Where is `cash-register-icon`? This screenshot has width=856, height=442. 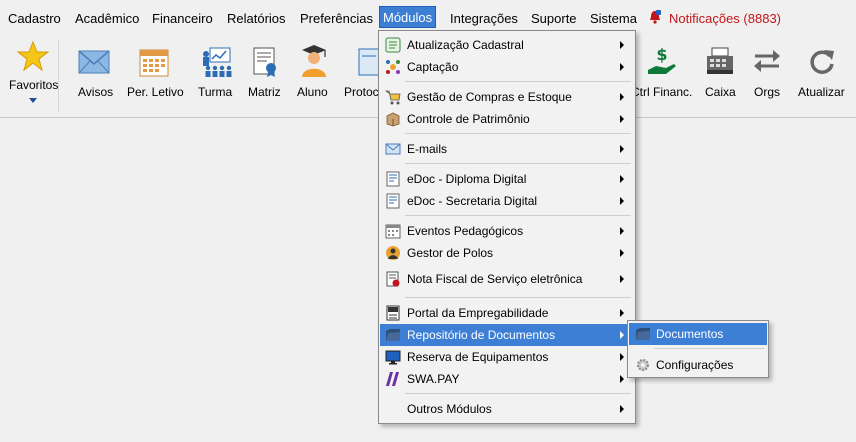 cash-register-icon is located at coordinates (720, 60).